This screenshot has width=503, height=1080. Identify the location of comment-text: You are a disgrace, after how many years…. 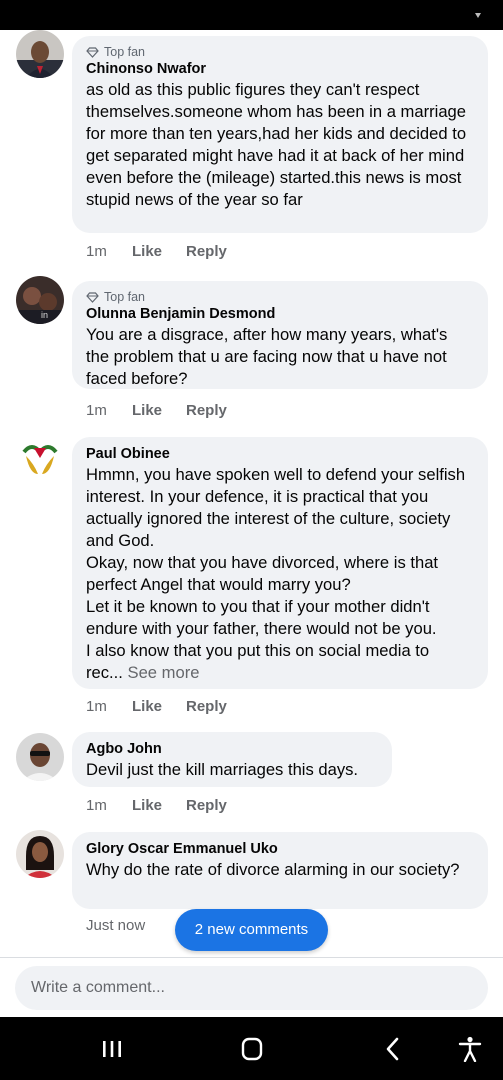
(267, 356).